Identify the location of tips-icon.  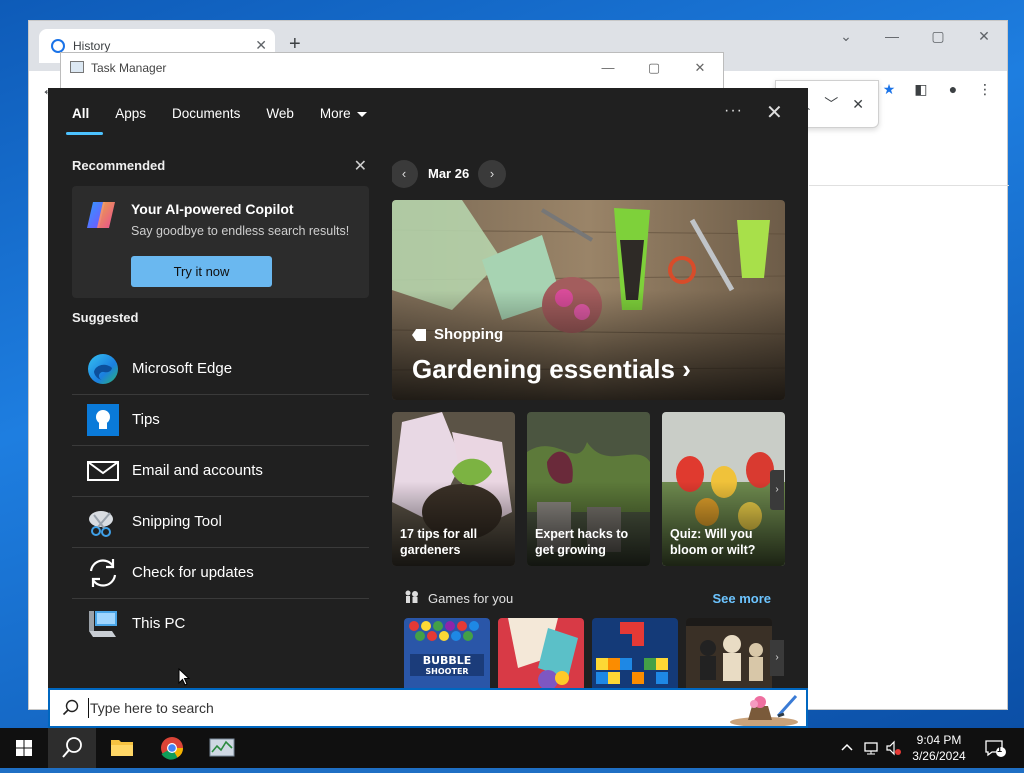
(103, 420).